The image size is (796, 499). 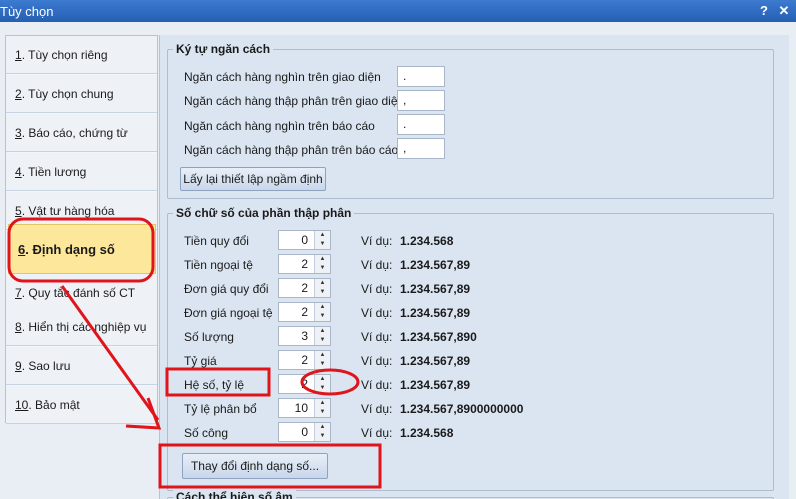 I want to click on spinner-don-gia-ngoai-te: 2 ▲ ▼, so click(x=304, y=312).